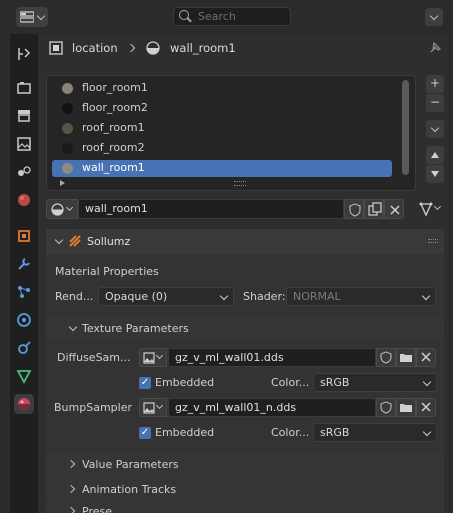 Image resolution: width=453 pixels, height=513 pixels. I want to click on material-slot-row: floor_room2, so click(222, 108).